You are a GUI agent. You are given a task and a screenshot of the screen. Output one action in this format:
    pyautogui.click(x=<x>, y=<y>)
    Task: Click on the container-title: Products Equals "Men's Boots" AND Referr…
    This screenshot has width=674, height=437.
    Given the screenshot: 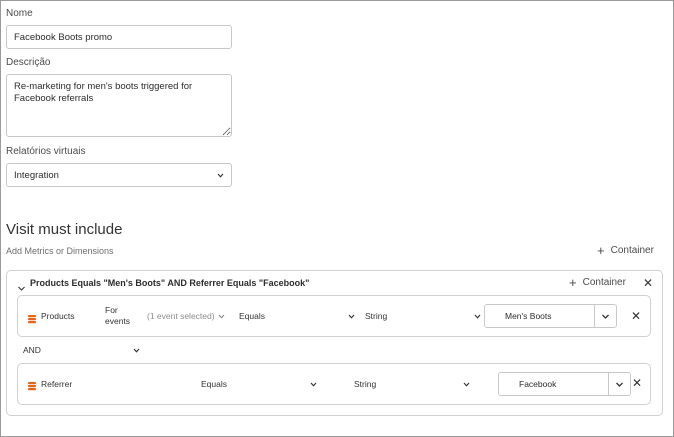 What is the action you would take?
    pyautogui.click(x=170, y=283)
    